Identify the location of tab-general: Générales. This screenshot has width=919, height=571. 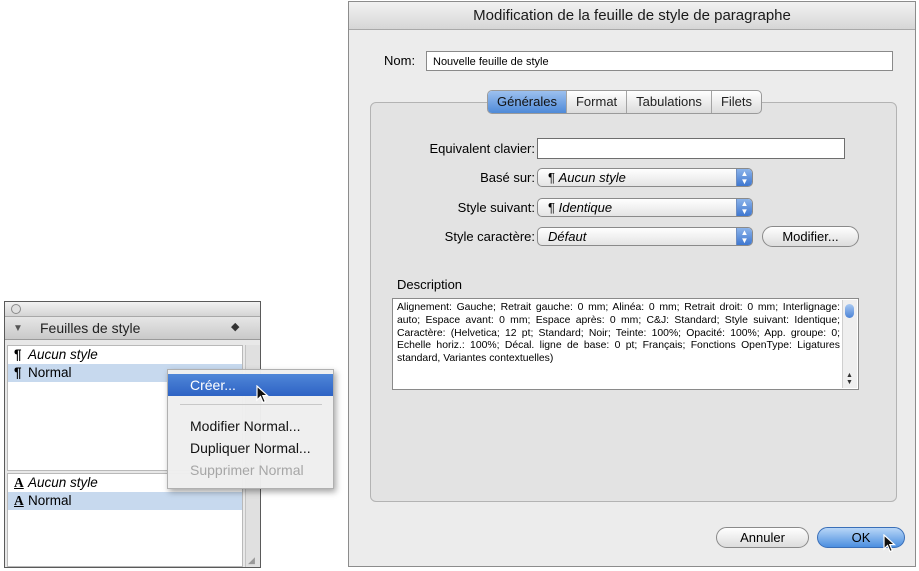
(527, 102).